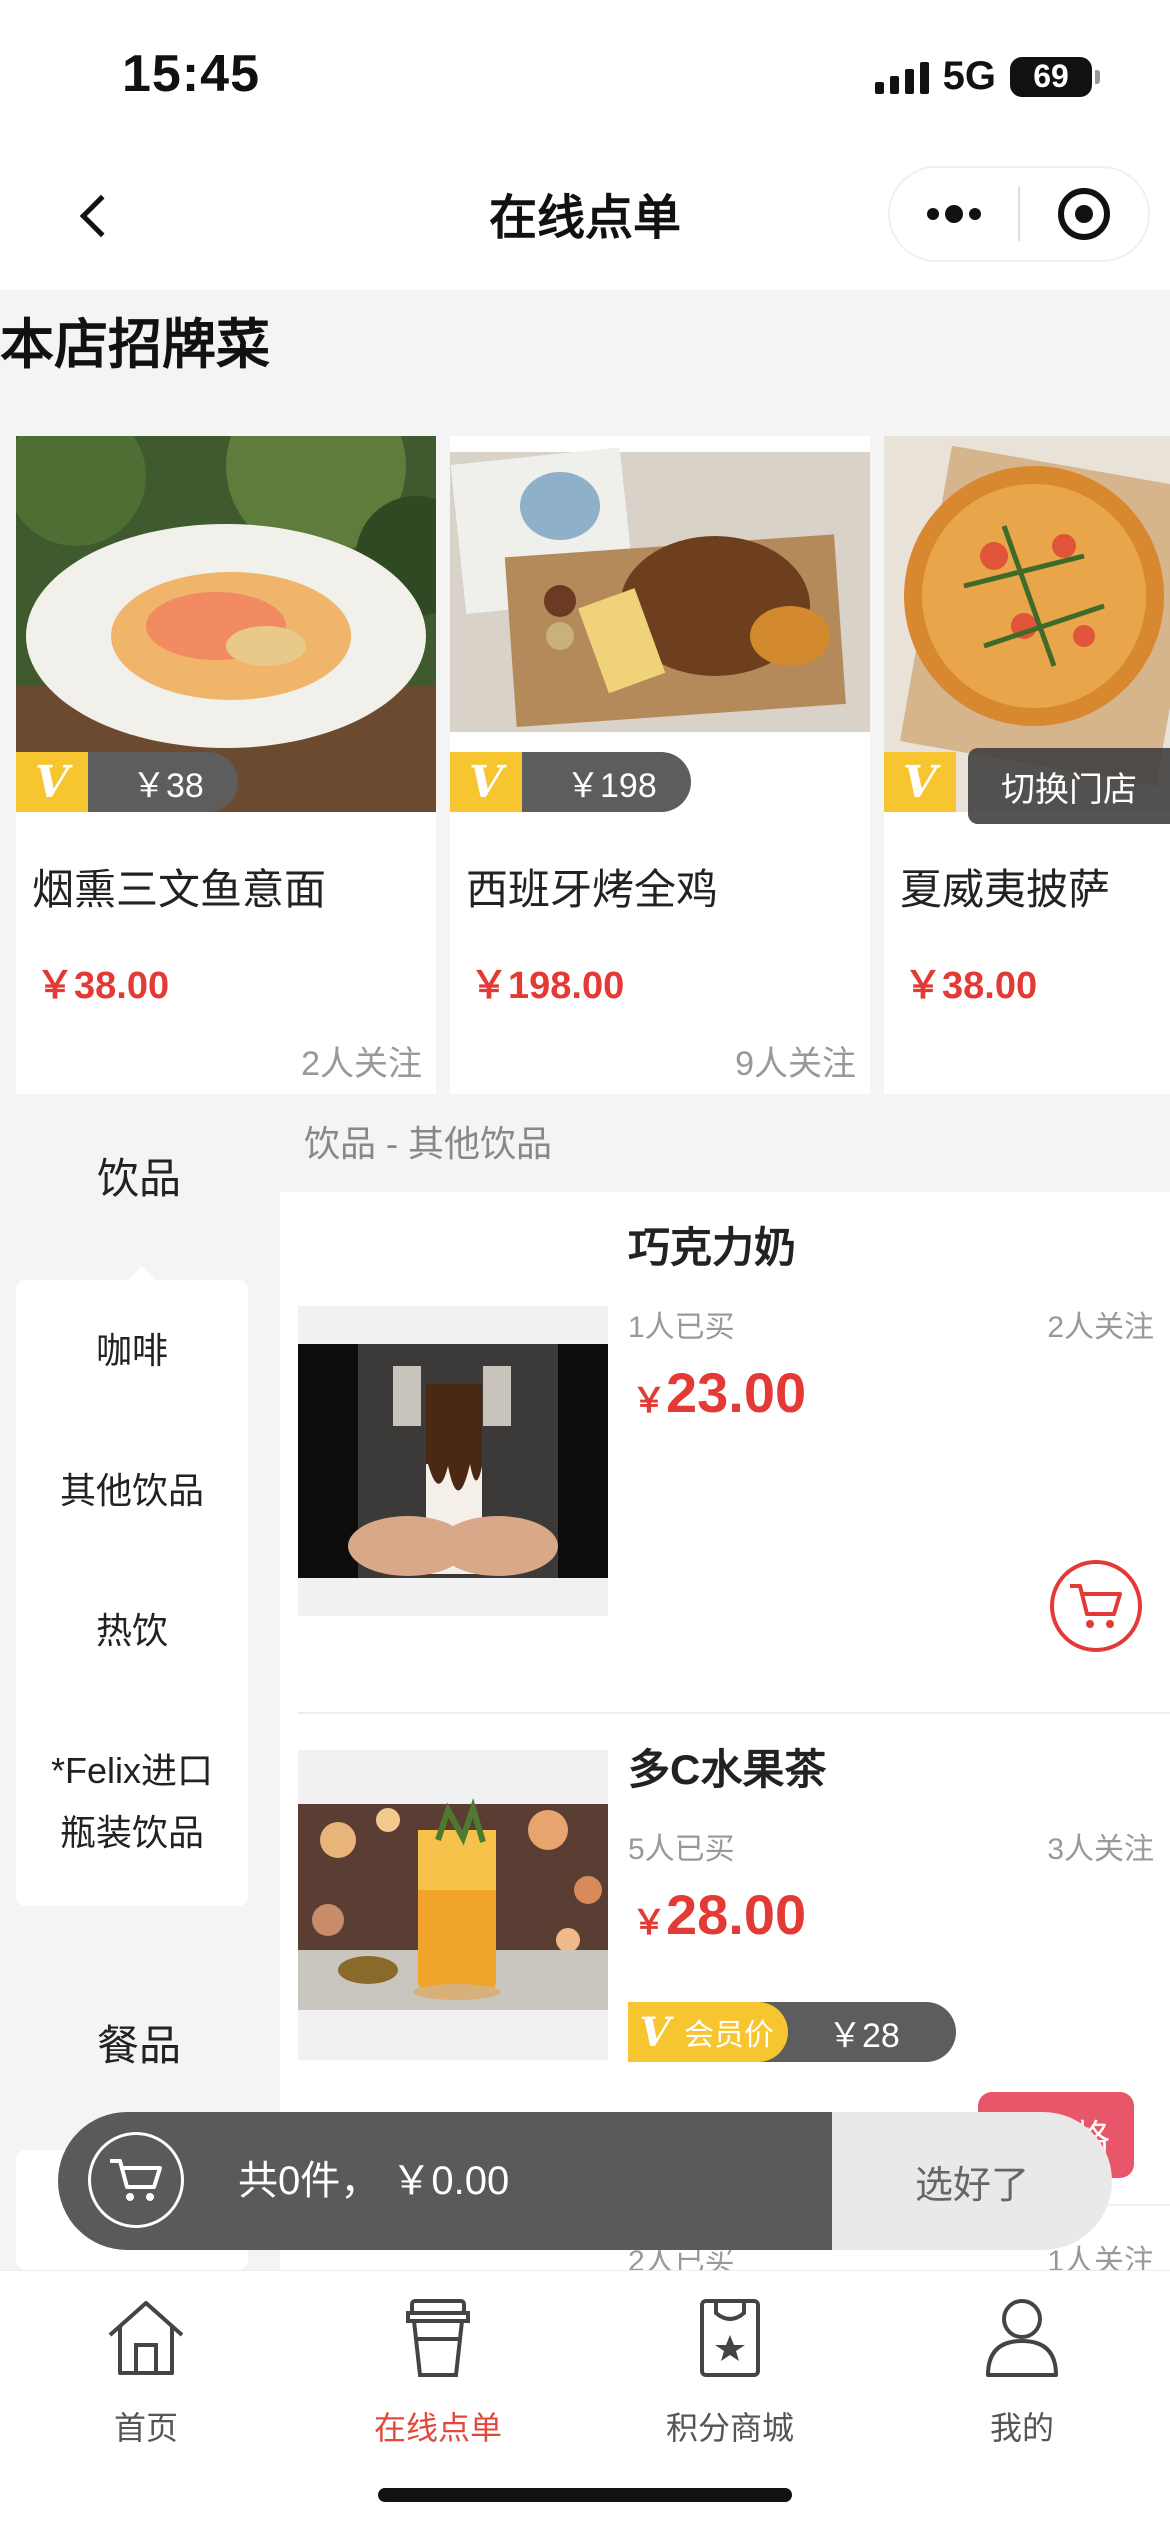  What do you see at coordinates (139, 1175) in the screenshot?
I see `category-drinks: 饮品` at bounding box center [139, 1175].